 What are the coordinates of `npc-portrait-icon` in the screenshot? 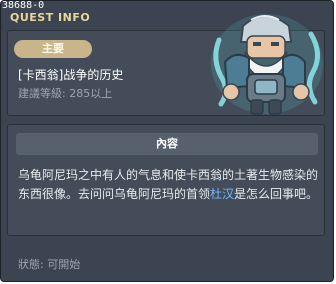 It's located at (267, 64).